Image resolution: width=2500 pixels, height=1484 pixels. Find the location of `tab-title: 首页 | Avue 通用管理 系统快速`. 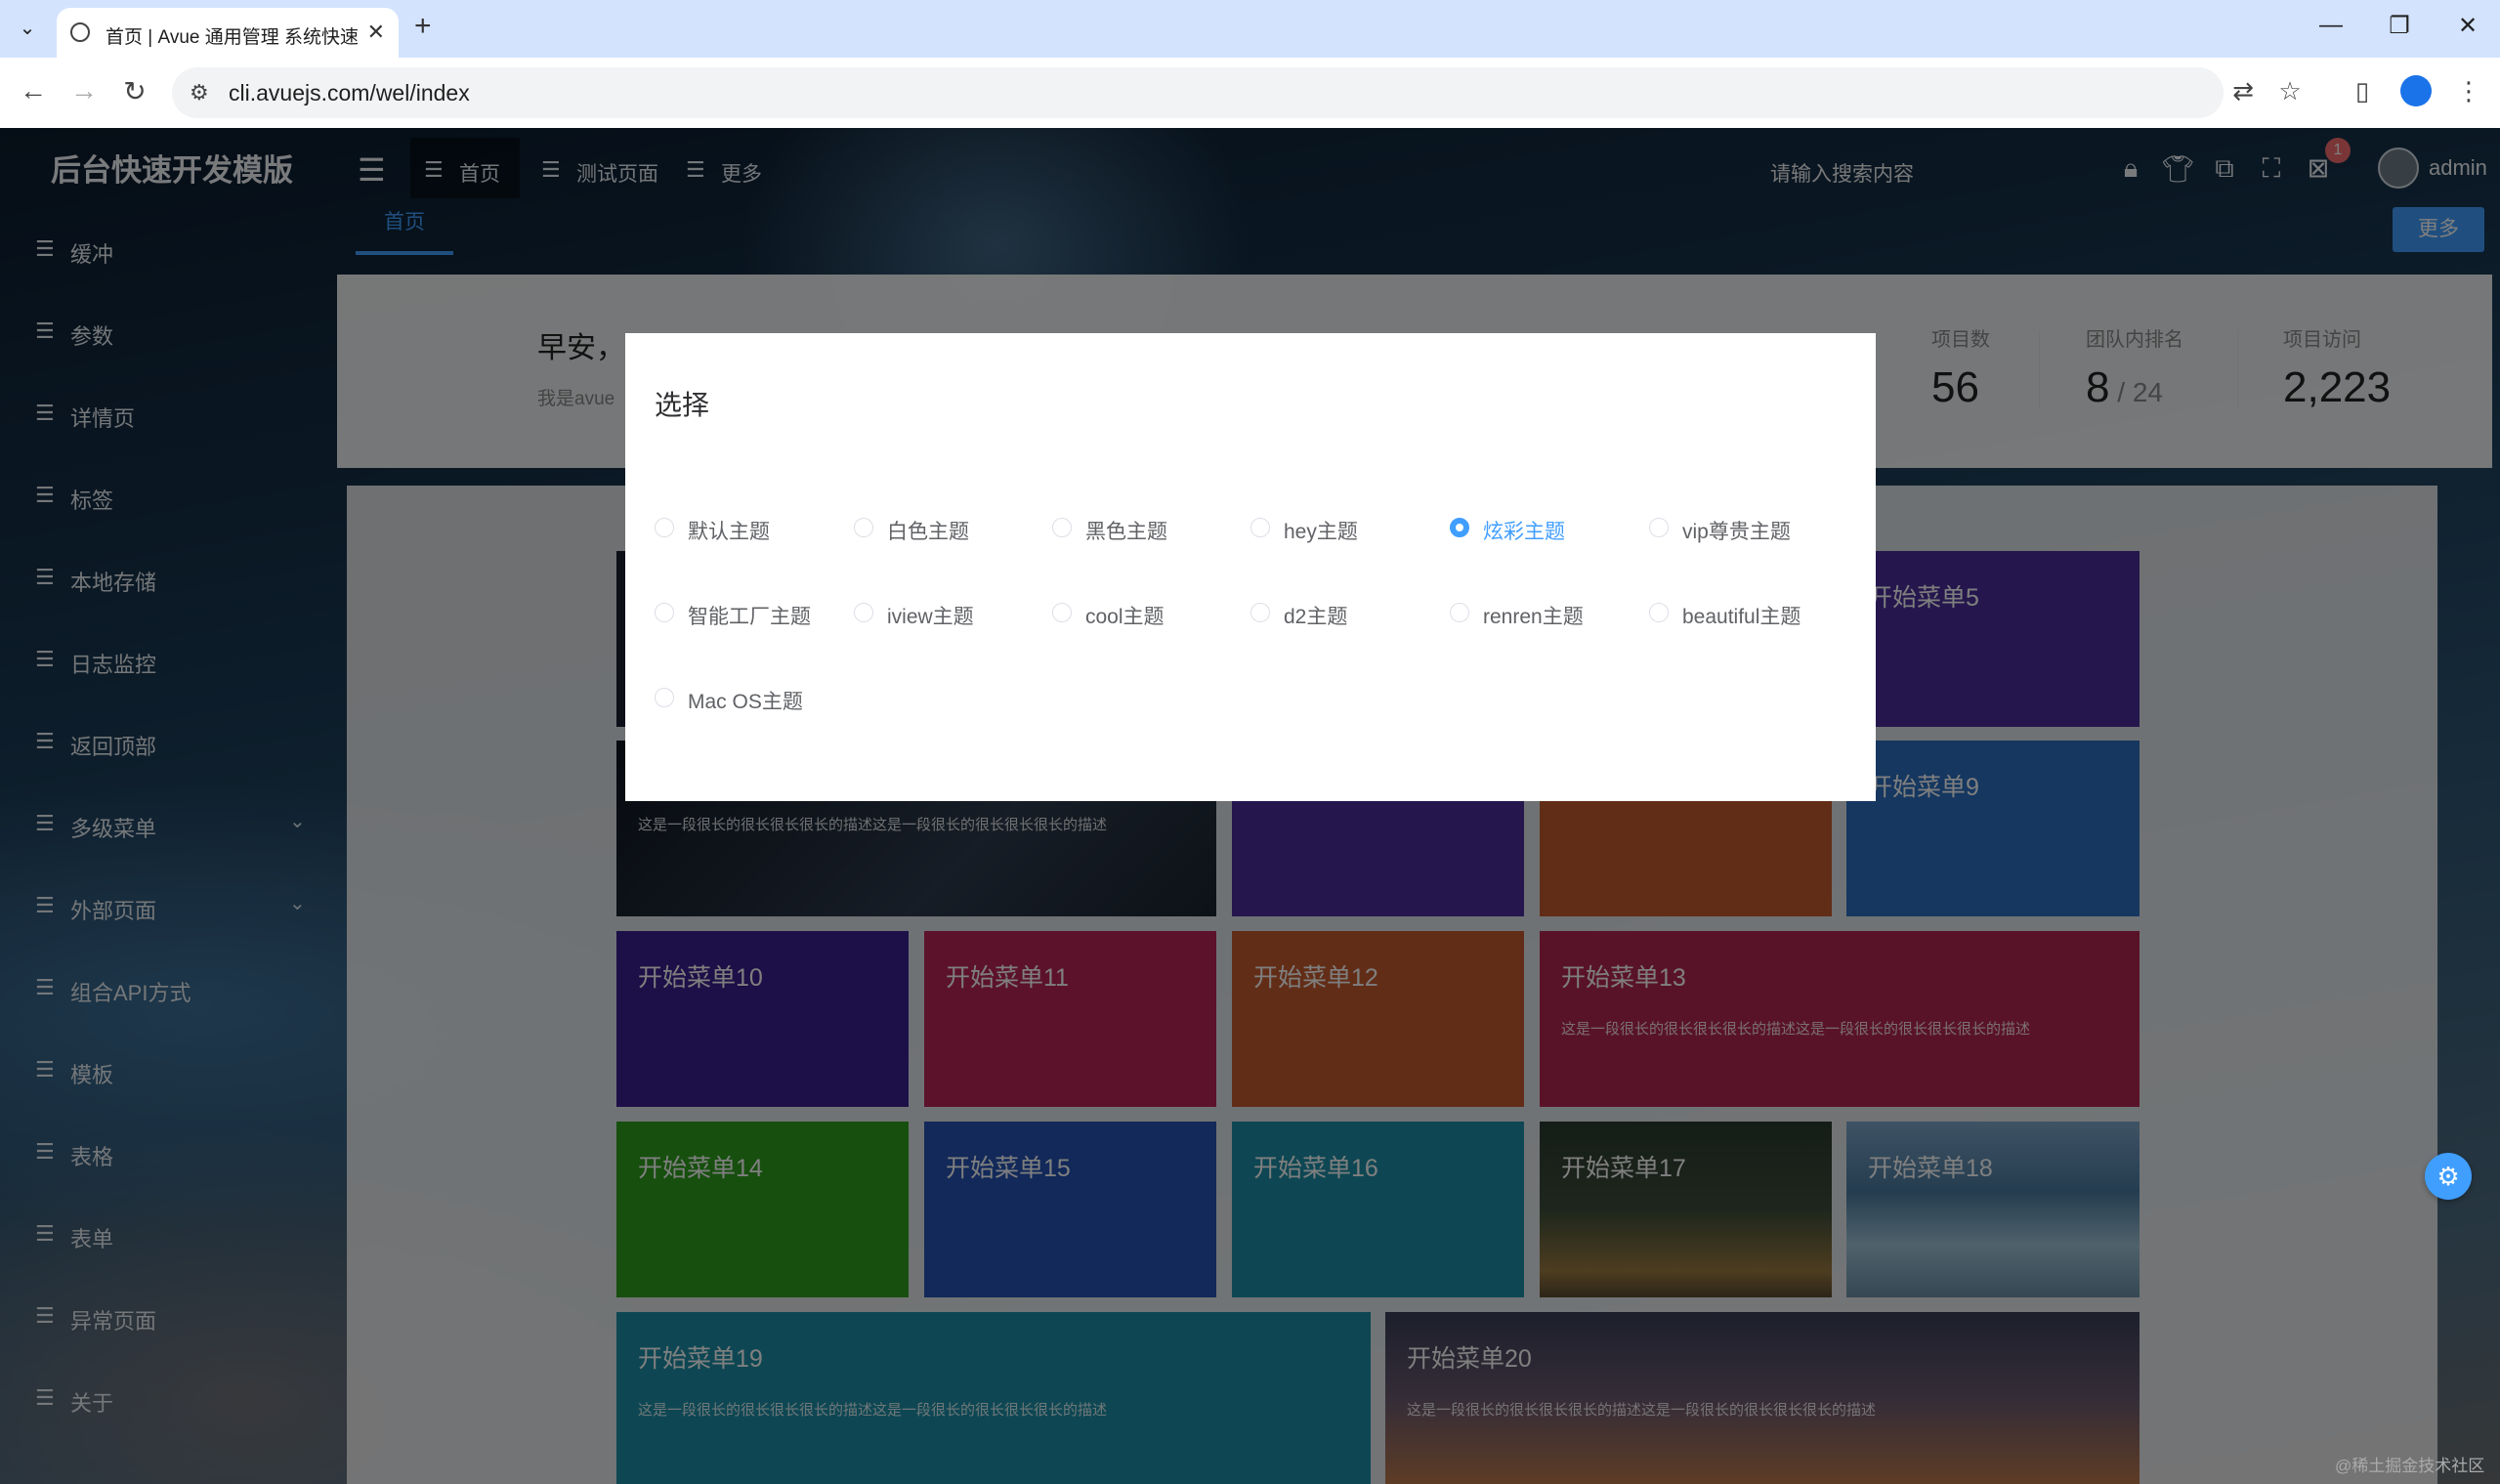

tab-title: 首页 | Avue 通用管理 系统快速 is located at coordinates (233, 37).